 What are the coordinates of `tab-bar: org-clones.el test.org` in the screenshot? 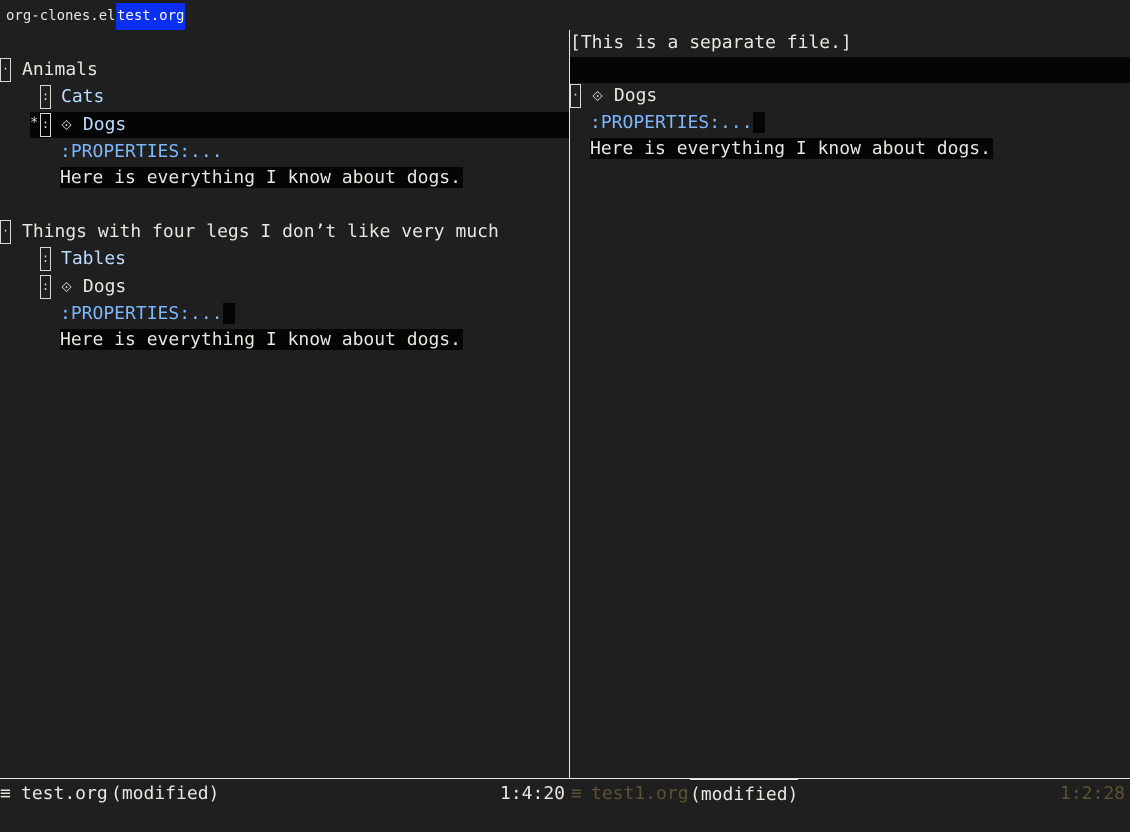 It's located at (565, 15).